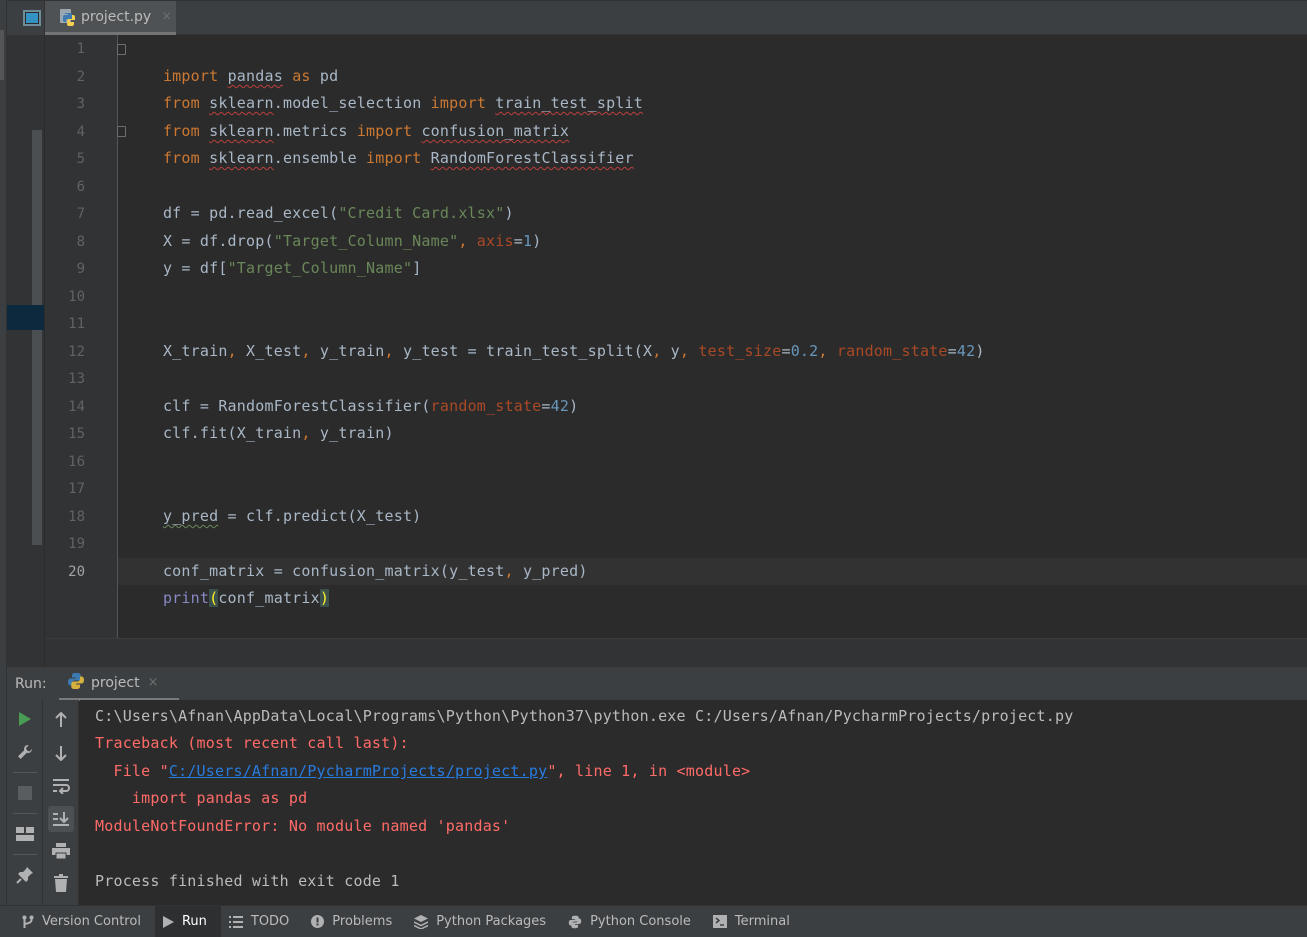  I want to click on printer-icon, so click(61, 851).